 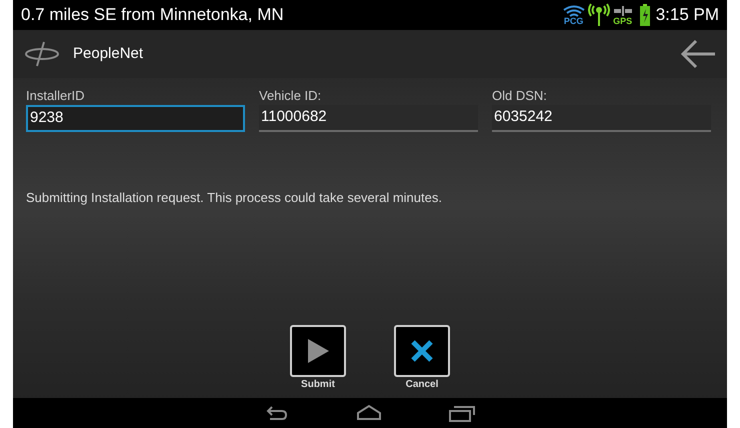 What do you see at coordinates (687, 15) in the screenshot?
I see `clock-time: 3:15 PM` at bounding box center [687, 15].